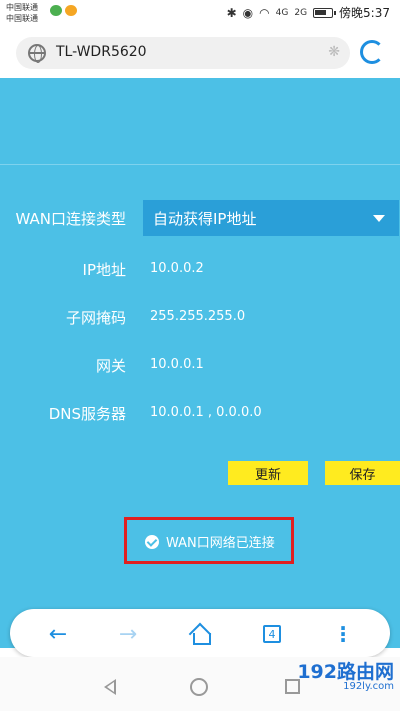  Describe the element at coordinates (22, 13) in the screenshot. I see `carrier-info: 中国联通 中国联通` at that location.